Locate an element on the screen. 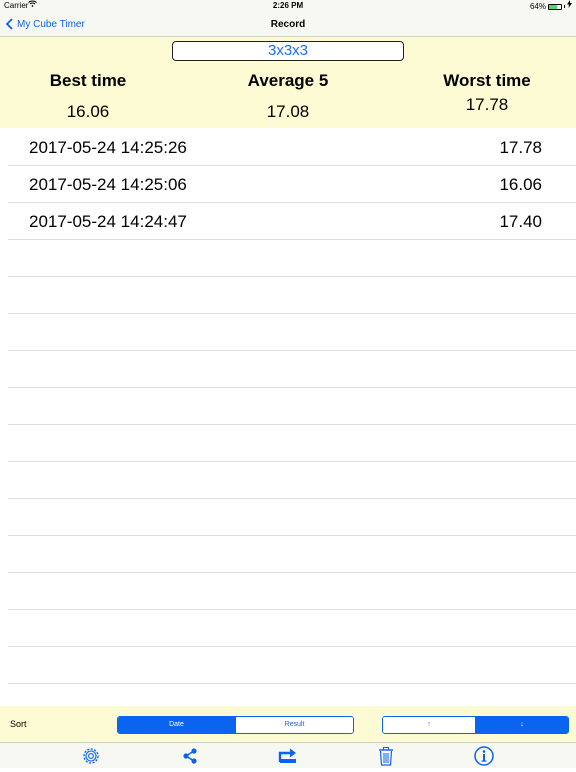  table-row: 2017-05-24 14:25:06 16.06 is located at coordinates (292, 184).